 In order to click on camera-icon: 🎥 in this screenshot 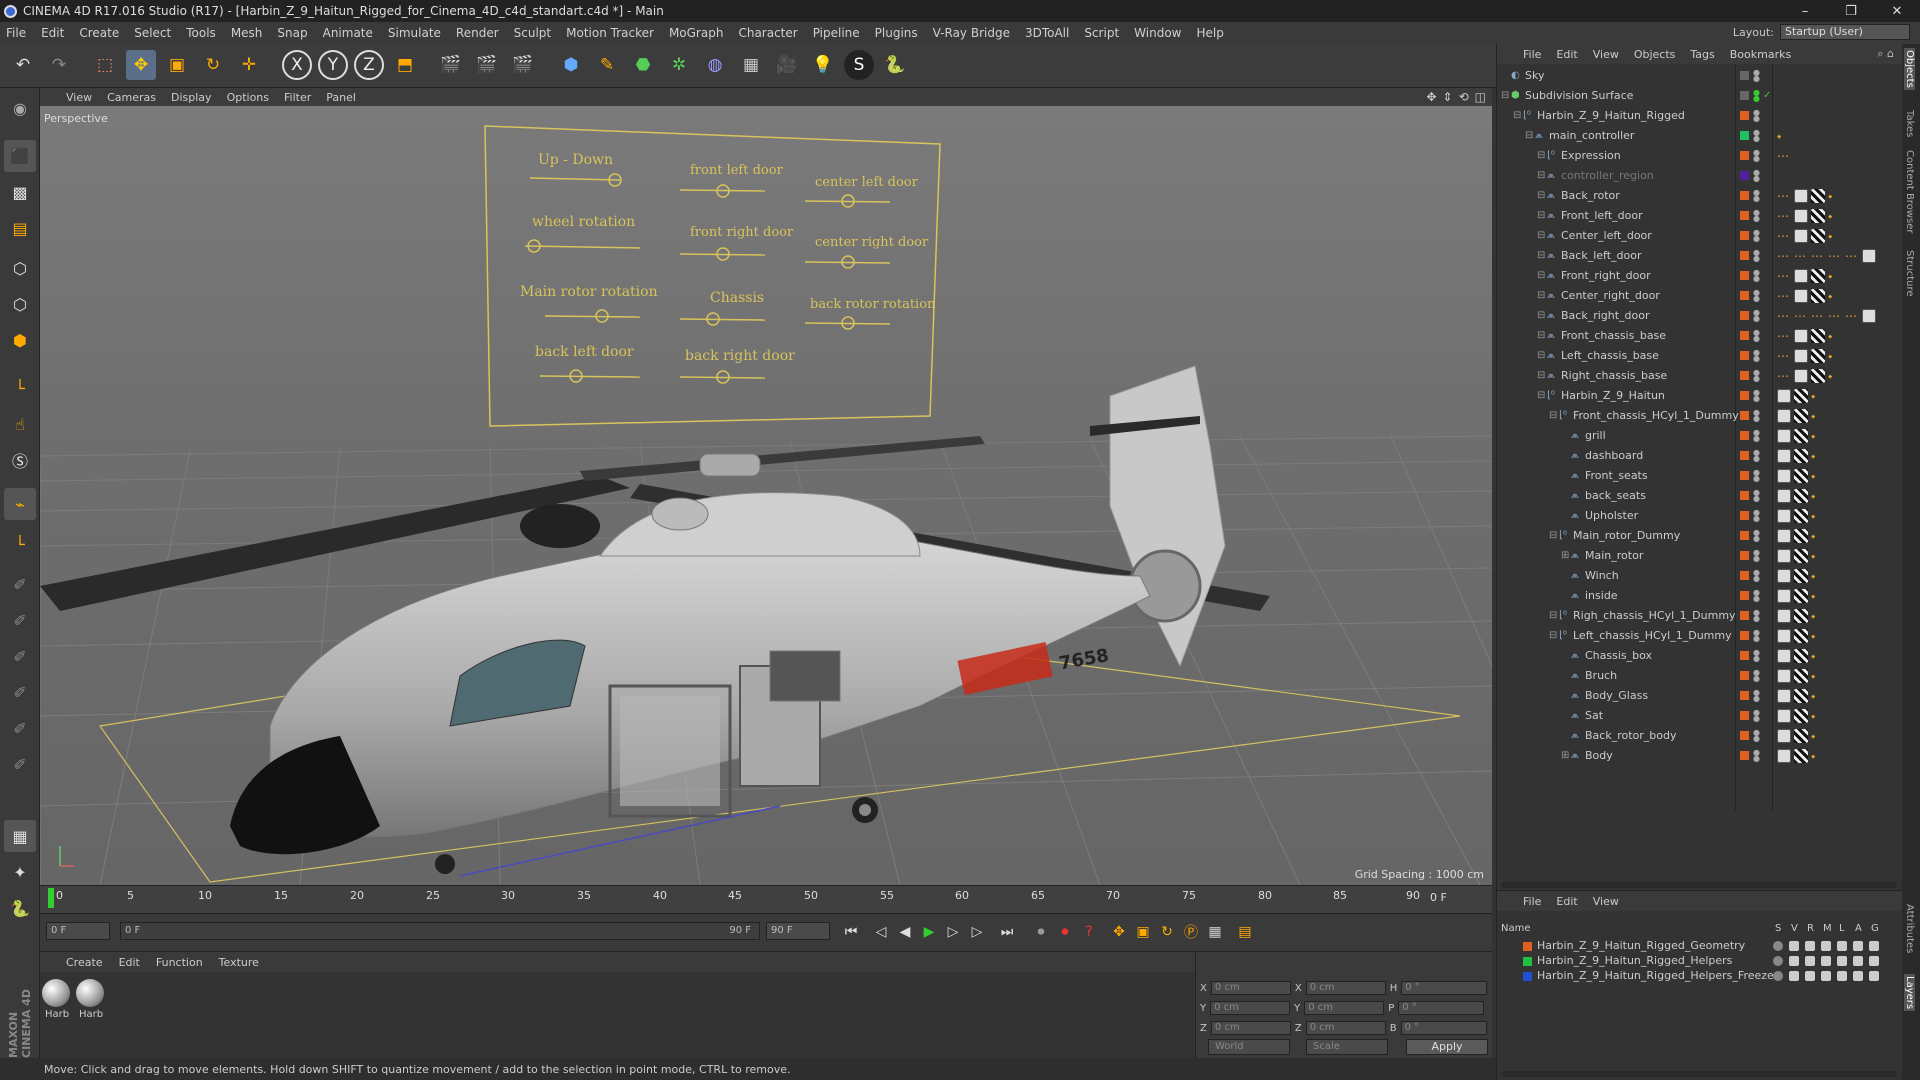, I will do `click(787, 65)`.